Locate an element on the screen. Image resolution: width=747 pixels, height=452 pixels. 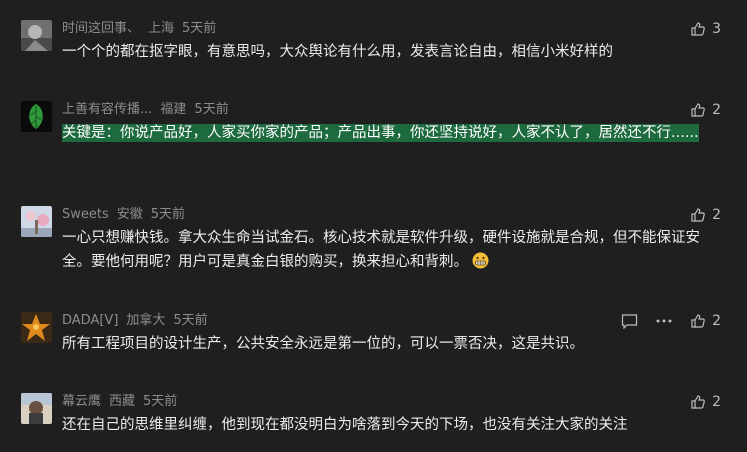
comment-meta: 幕云鹰 西藏 5天前 is located at coordinates (123, 402).